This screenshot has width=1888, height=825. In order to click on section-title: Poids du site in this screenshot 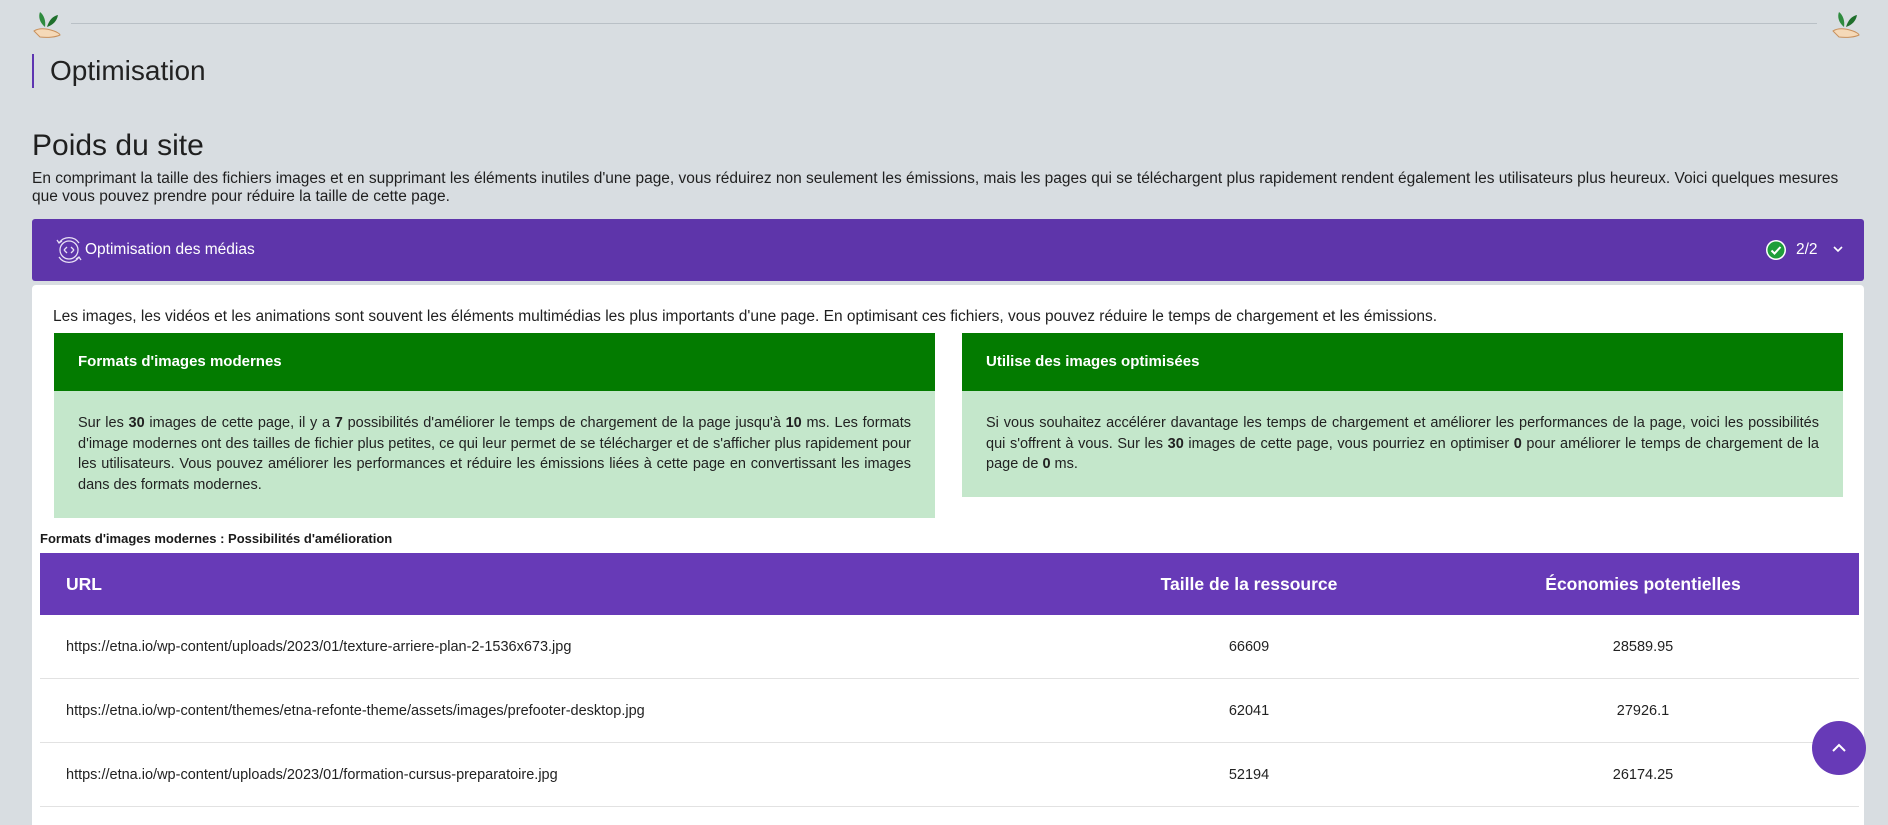, I will do `click(118, 145)`.